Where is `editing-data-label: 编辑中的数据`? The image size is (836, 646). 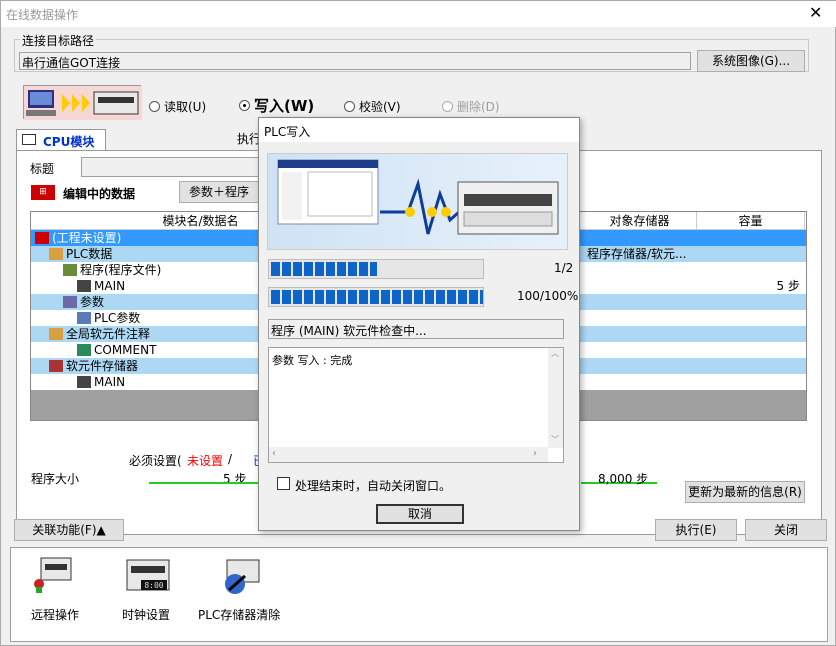
editing-data-label: 编辑中的数据 is located at coordinates (99, 194).